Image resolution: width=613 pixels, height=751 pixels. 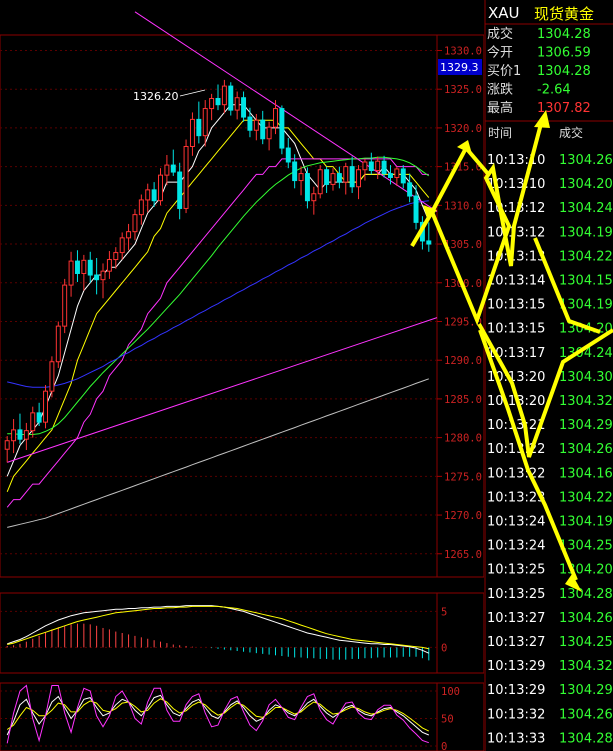 I want to click on macd-panel: 50, so click(x=242, y=633).